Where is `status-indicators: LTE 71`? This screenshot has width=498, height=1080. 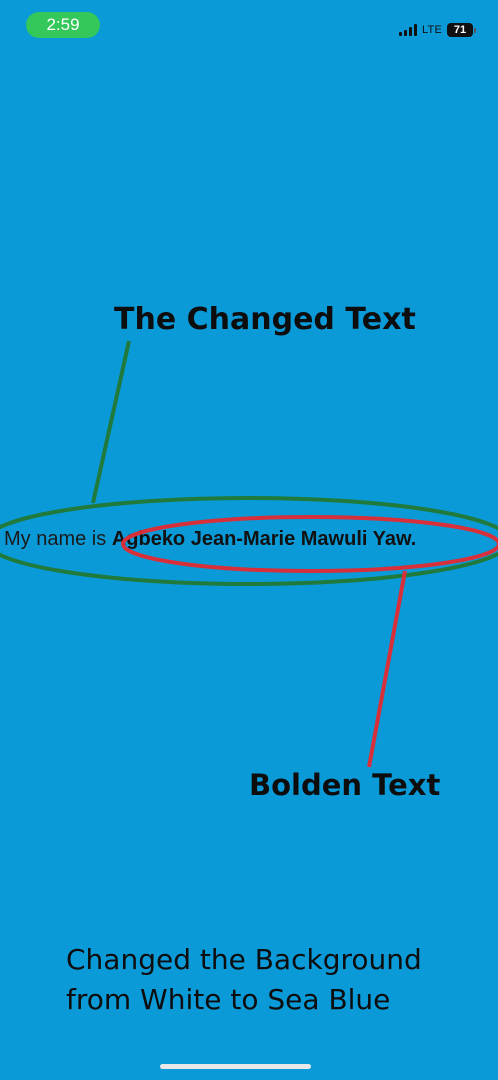
status-indicators: LTE 71 is located at coordinates (437, 30).